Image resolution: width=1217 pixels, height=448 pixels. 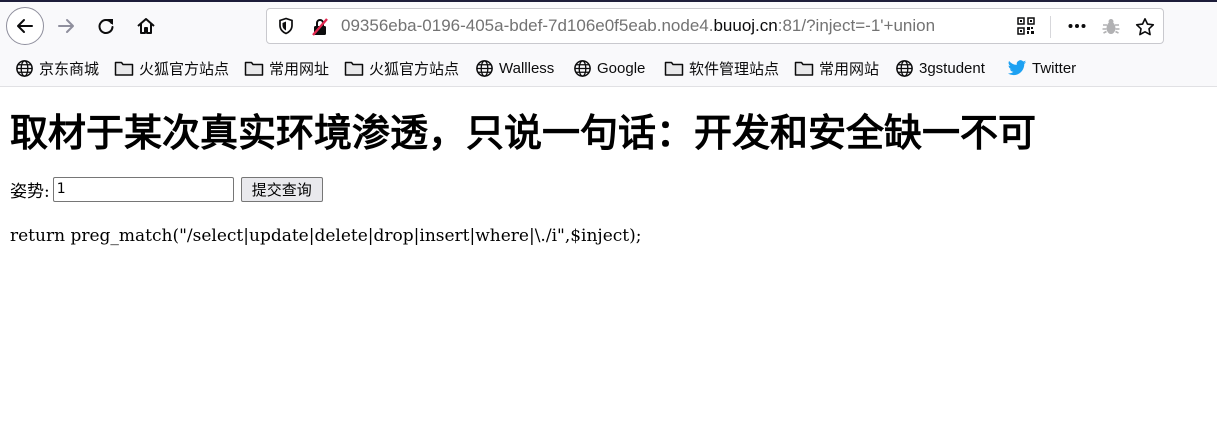 I want to click on url-domain: buuoj.cn, so click(x=745, y=25).